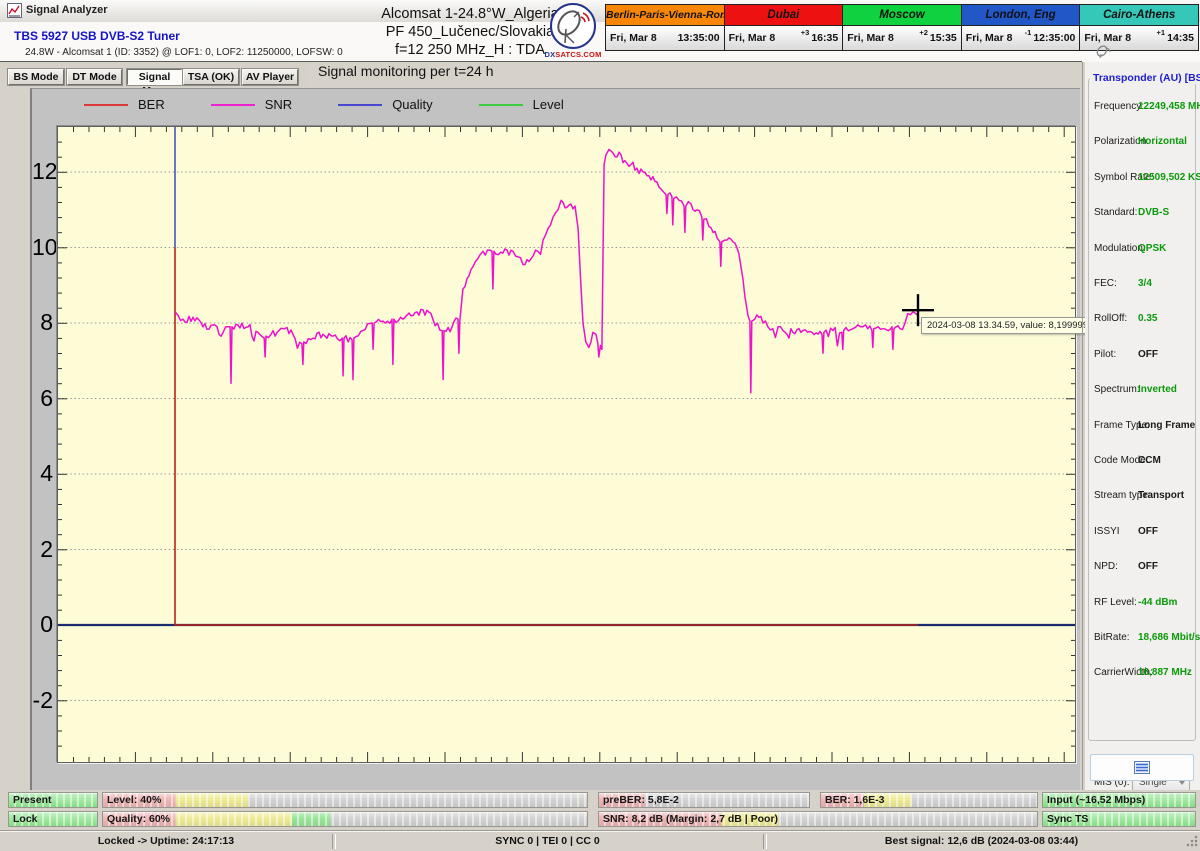  I want to click on meter-snr: SNR: 8,2 dB (Margin: 2,7 dB | Poor), so click(818, 819).